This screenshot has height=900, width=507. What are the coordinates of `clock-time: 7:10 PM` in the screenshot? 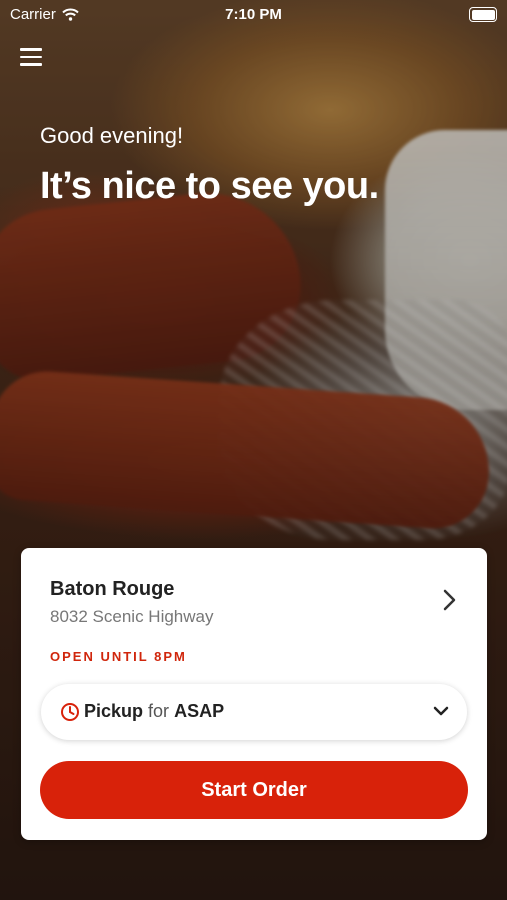 It's located at (253, 14).